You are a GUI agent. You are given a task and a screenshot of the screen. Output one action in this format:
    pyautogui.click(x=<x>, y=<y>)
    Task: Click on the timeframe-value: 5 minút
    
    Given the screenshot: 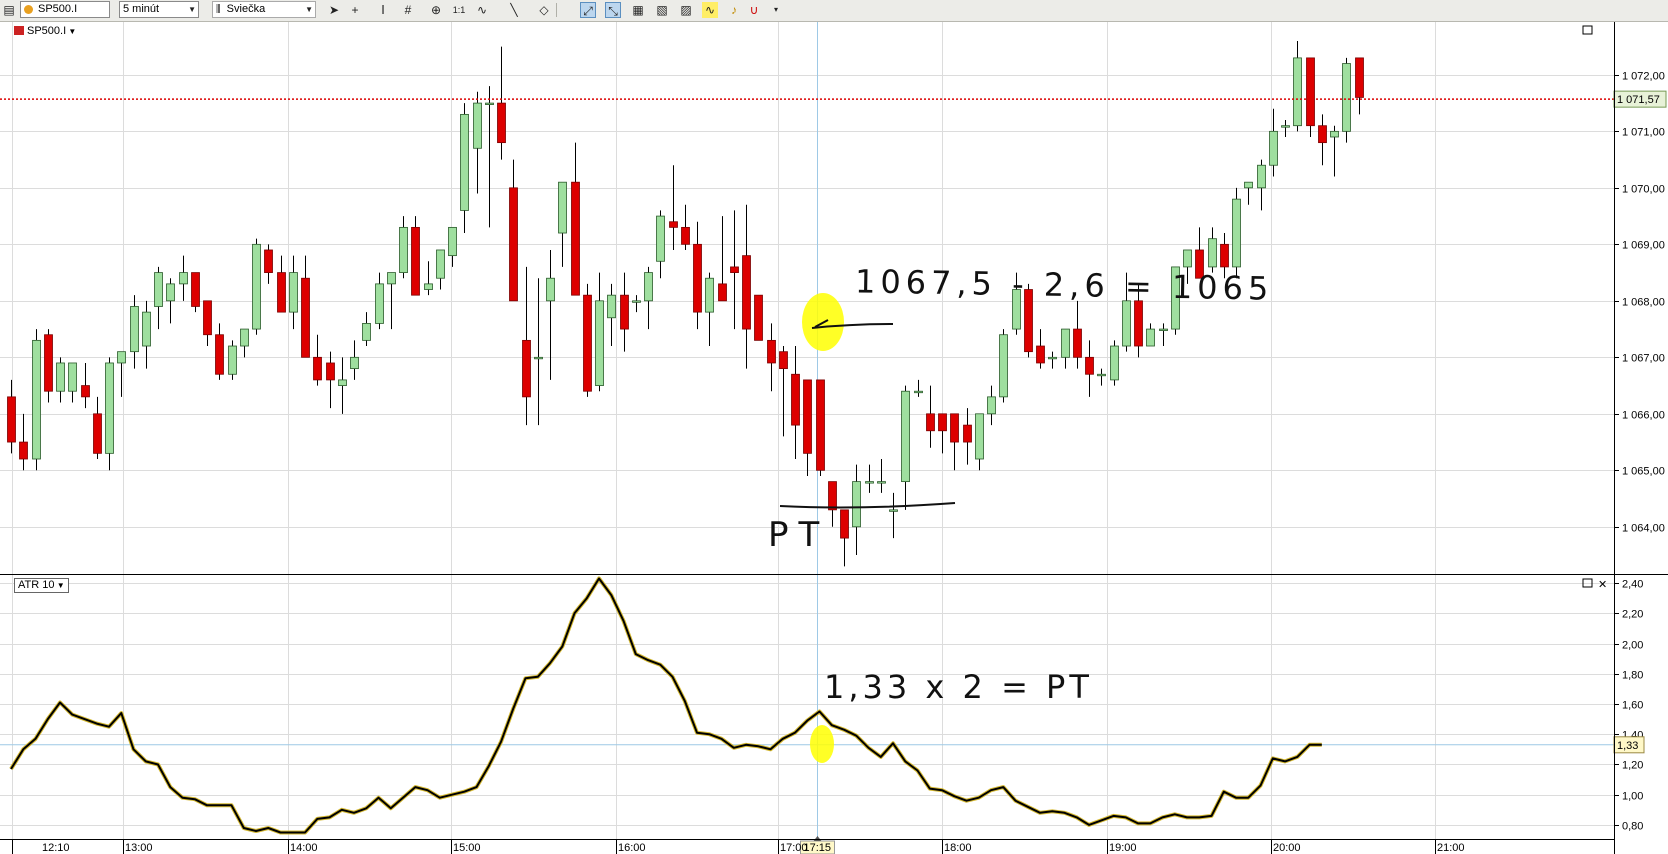 What is the action you would take?
    pyautogui.click(x=141, y=9)
    